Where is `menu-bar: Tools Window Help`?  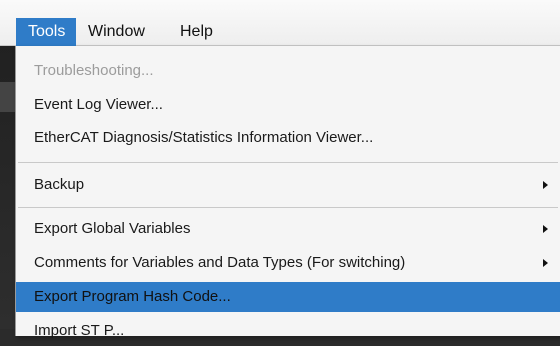
menu-bar: Tools Window Help is located at coordinates (280, 23).